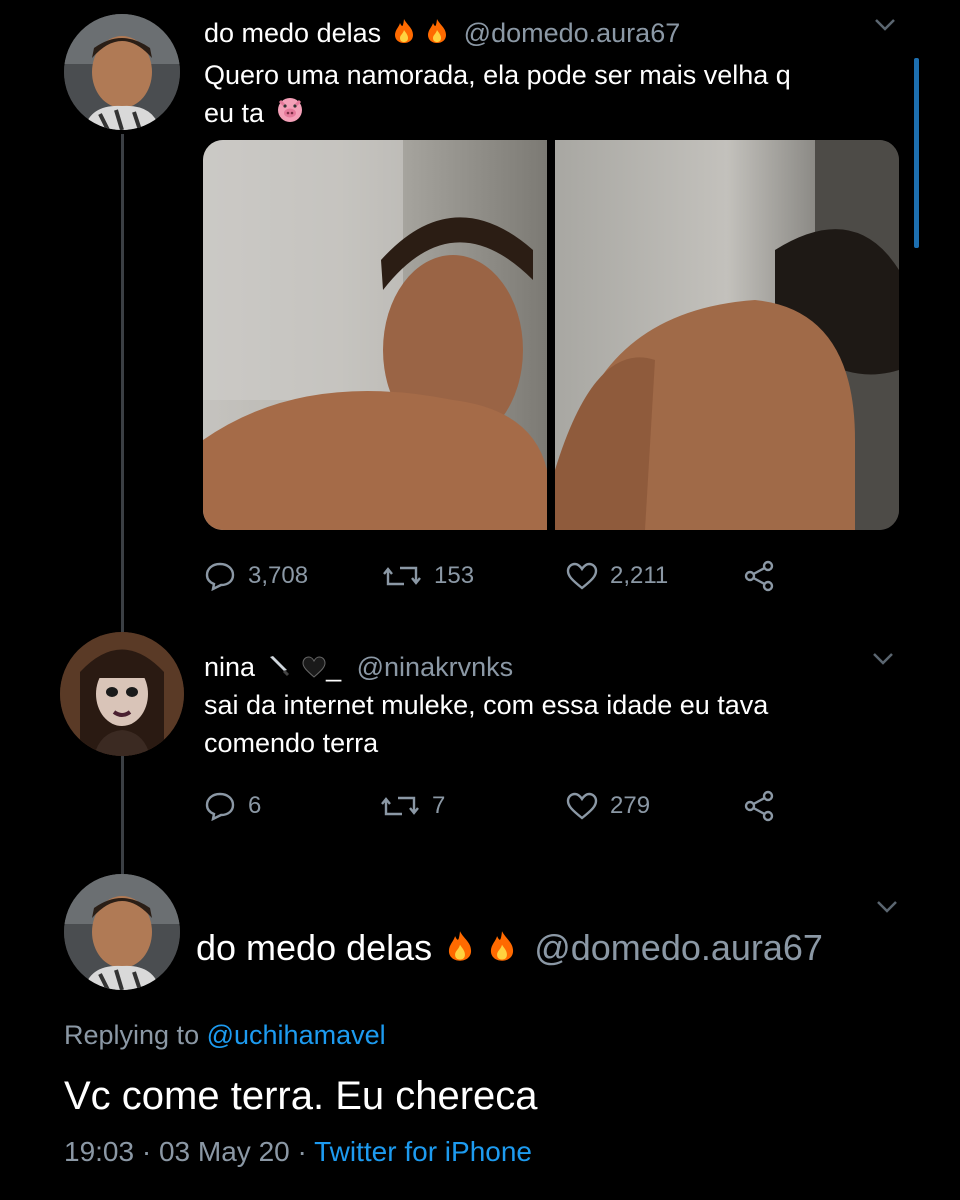  What do you see at coordinates (229, 667) in the screenshot?
I see `display-name: nina` at bounding box center [229, 667].